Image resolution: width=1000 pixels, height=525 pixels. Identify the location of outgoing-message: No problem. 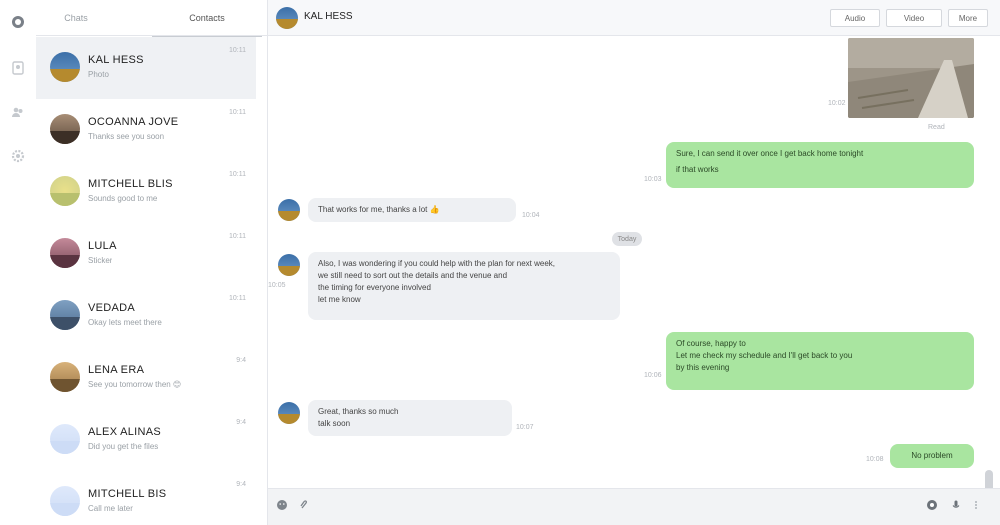
(932, 456).